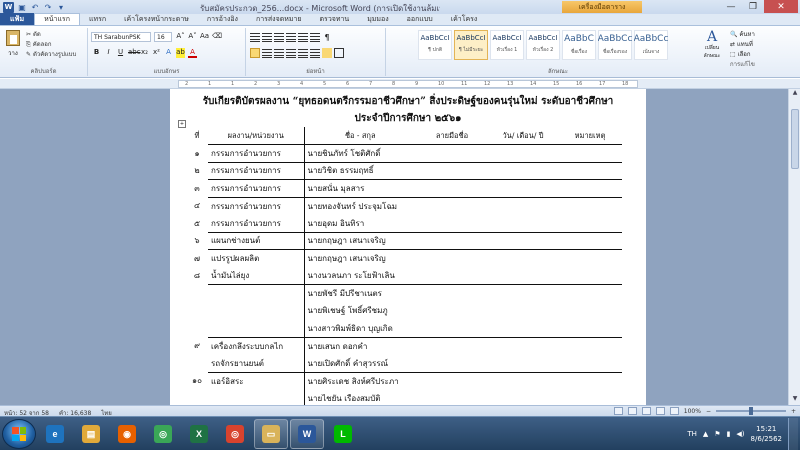 This screenshot has height=450, width=800. Describe the element at coordinates (108, 53) in the screenshot. I see `italic-icon: I` at that location.